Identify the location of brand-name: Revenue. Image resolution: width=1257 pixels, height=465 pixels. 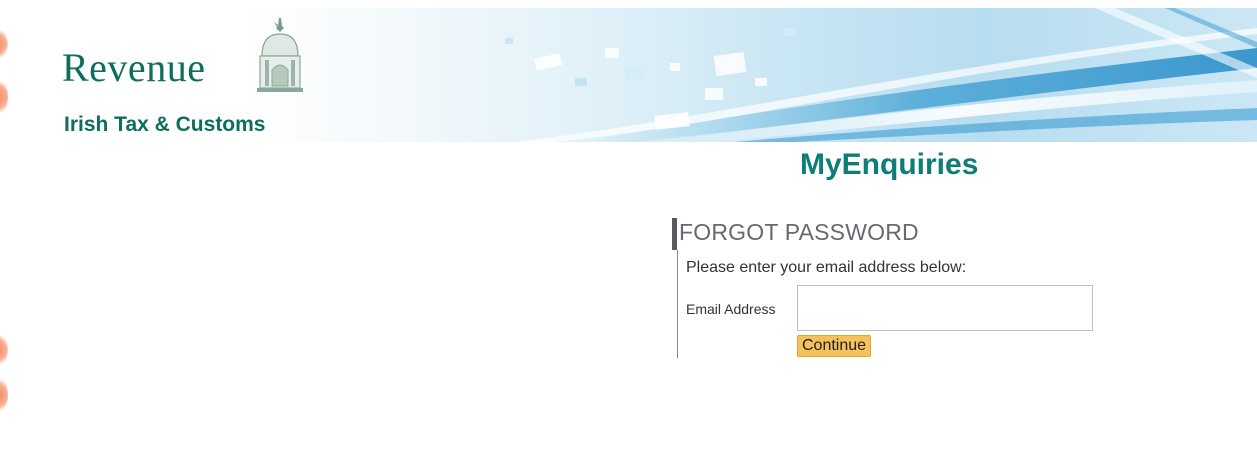
(134, 67).